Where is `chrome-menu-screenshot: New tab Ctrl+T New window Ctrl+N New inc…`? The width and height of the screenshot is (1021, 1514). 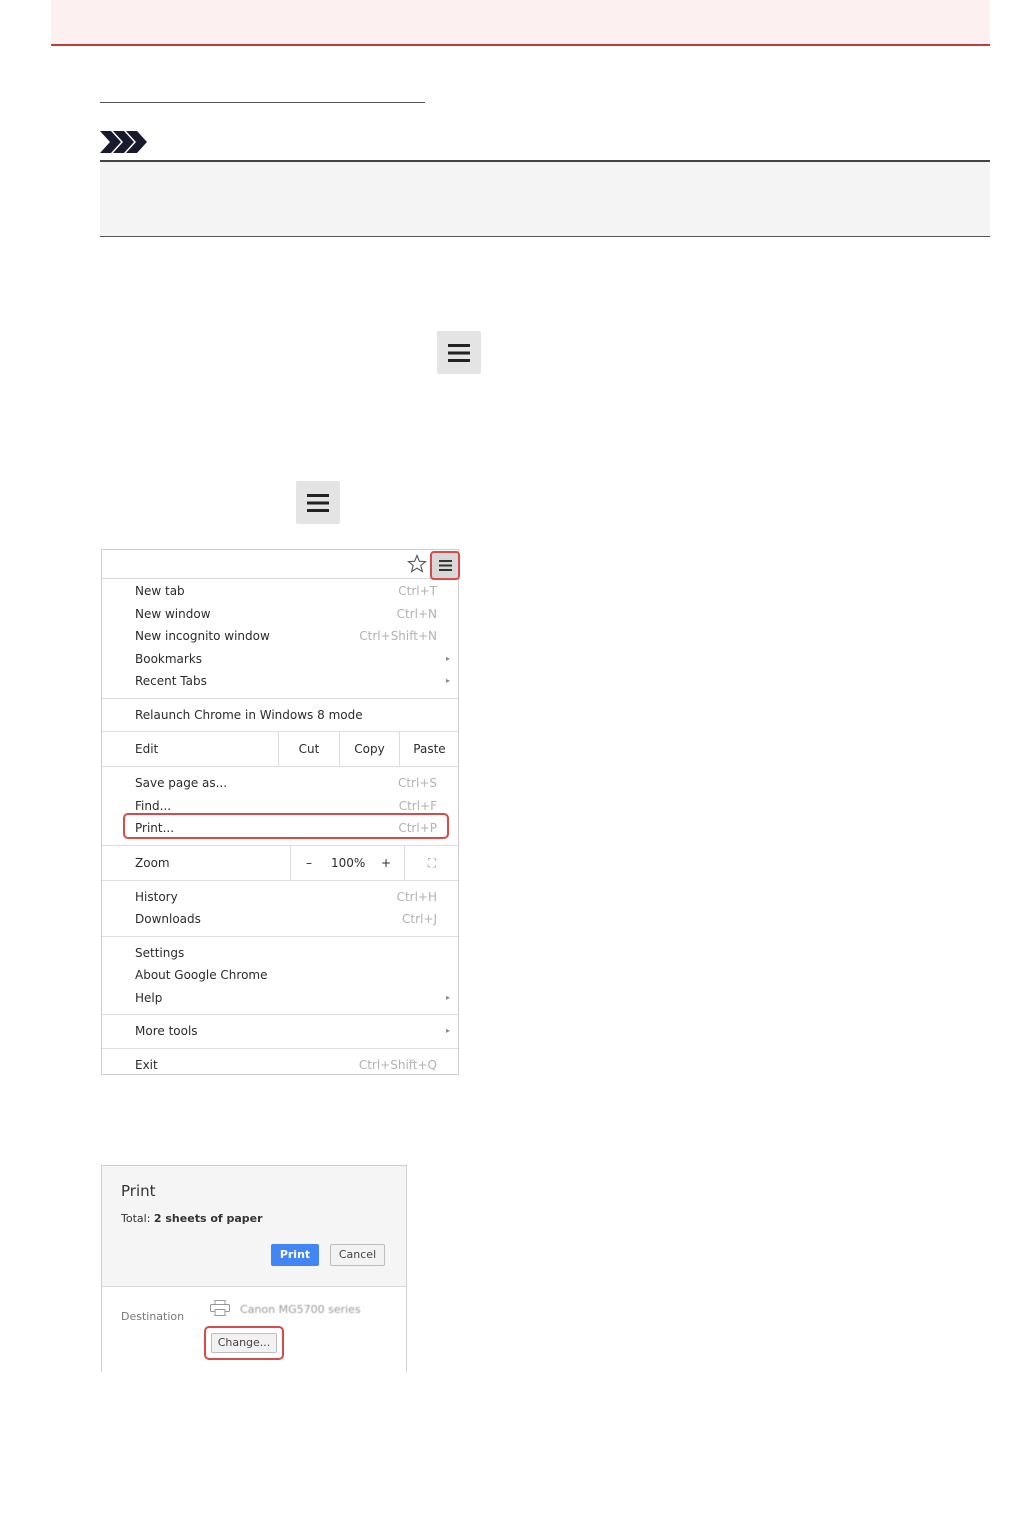 chrome-menu-screenshot: New tab Ctrl+T New window Ctrl+N New inc… is located at coordinates (280, 813).